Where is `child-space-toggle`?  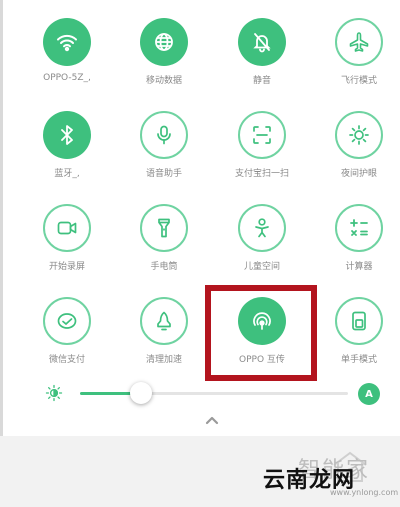
child-space-toggle is located at coordinates (262, 228).